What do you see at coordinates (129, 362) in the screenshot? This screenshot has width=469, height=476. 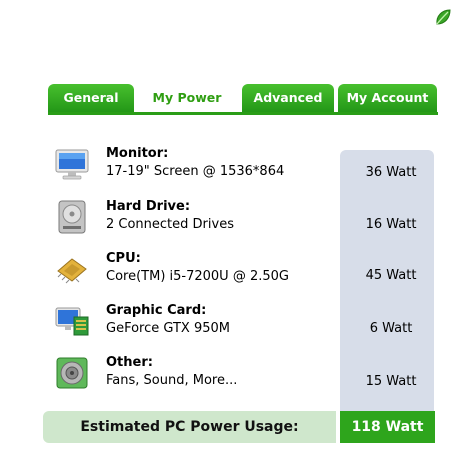 I see `component-title: Other:` at bounding box center [129, 362].